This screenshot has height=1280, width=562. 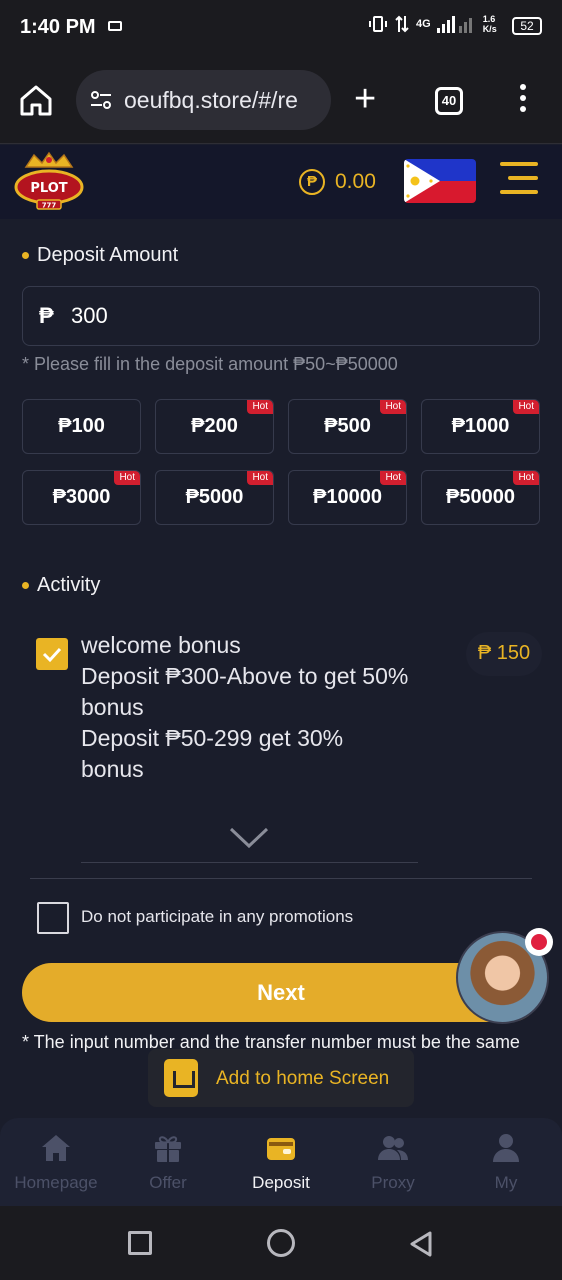 I want to click on system-nav-bar, so click(x=281, y=1243).